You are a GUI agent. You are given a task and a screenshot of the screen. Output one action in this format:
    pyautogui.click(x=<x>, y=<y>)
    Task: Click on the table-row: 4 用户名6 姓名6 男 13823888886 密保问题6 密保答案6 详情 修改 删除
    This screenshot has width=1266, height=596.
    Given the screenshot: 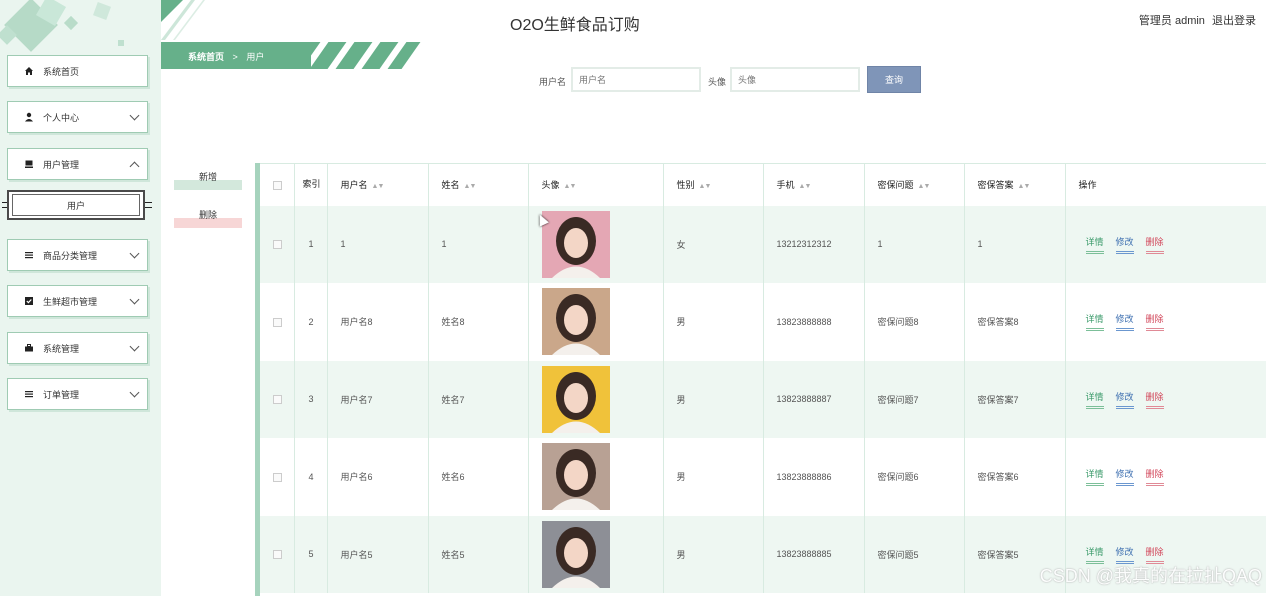 What is the action you would take?
    pyautogui.click(x=763, y=477)
    